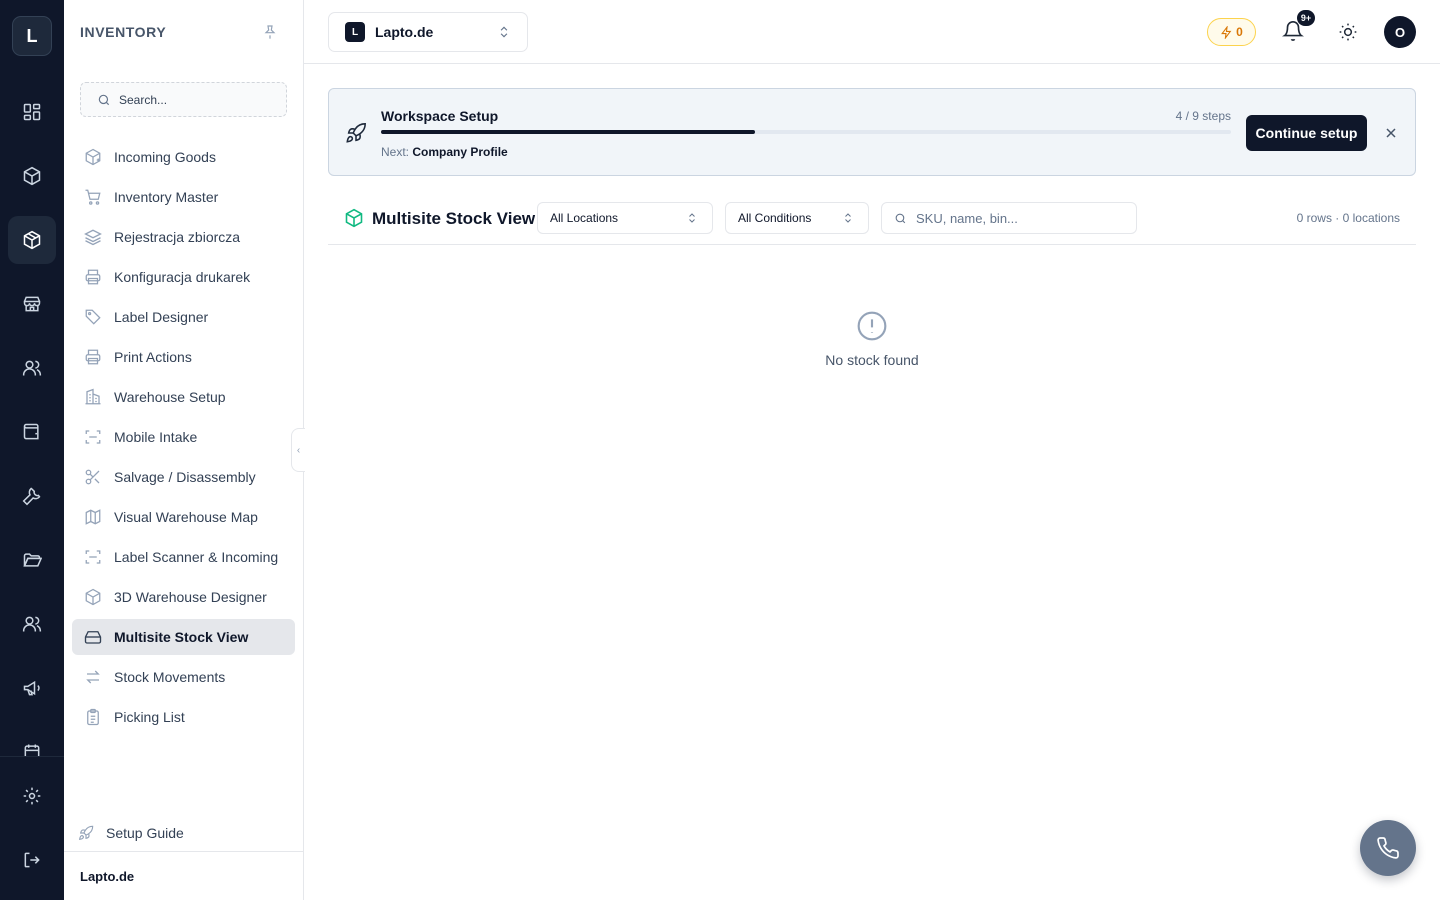  What do you see at coordinates (355, 32) in the screenshot?
I see `workspace-badge: L` at bounding box center [355, 32].